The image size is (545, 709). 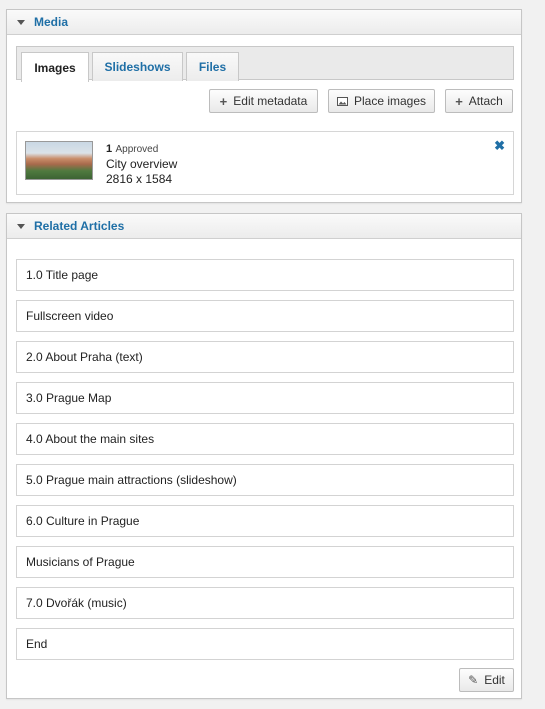 I want to click on media-status: Approved, so click(x=137, y=149).